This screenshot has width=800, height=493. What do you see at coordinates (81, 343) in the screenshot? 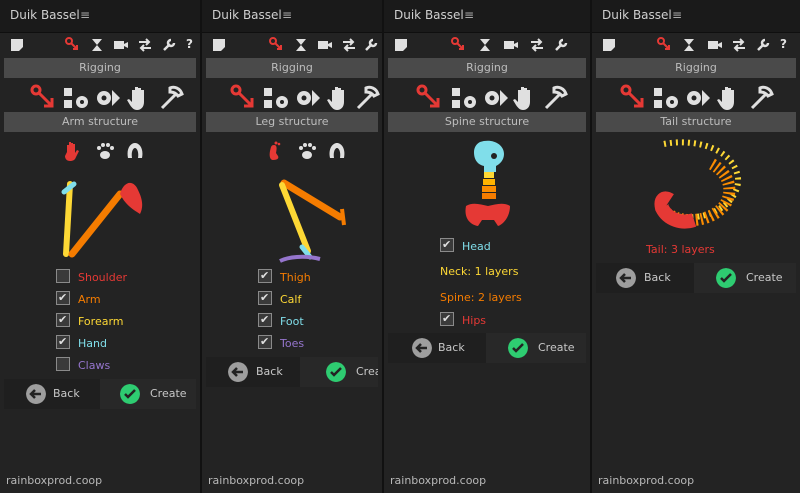
I see `check-row-hand: Hand` at bounding box center [81, 343].